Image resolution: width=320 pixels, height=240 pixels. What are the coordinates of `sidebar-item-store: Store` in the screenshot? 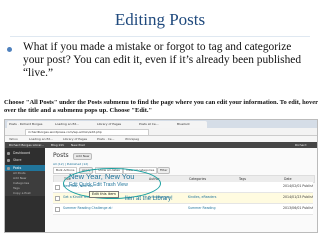 It's located at (25, 160).